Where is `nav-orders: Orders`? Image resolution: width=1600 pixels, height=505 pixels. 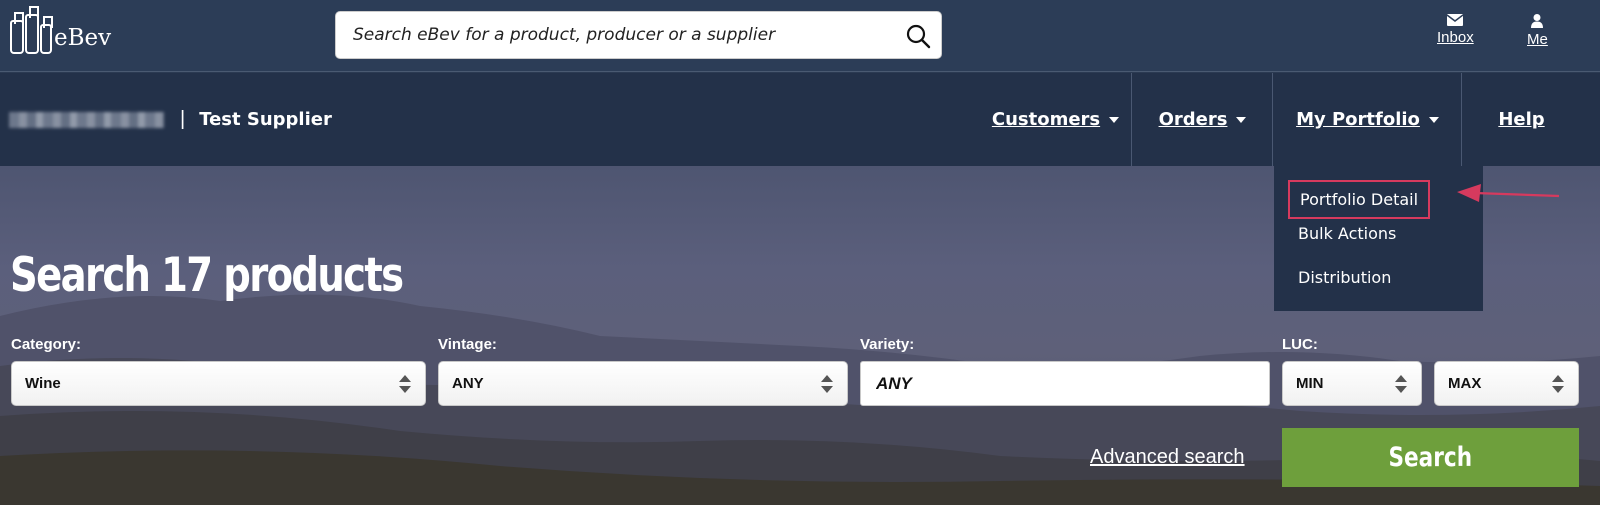
nav-orders: Orders is located at coordinates (1203, 119).